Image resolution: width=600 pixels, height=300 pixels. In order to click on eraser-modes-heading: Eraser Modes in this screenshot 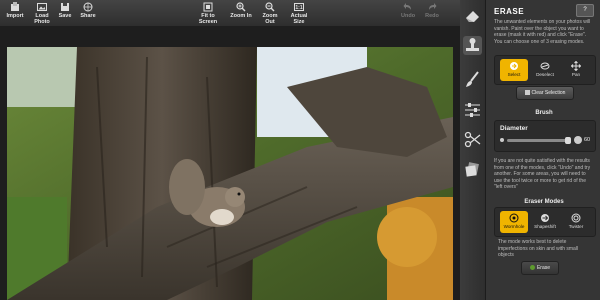, I will do `click(544, 202)`.